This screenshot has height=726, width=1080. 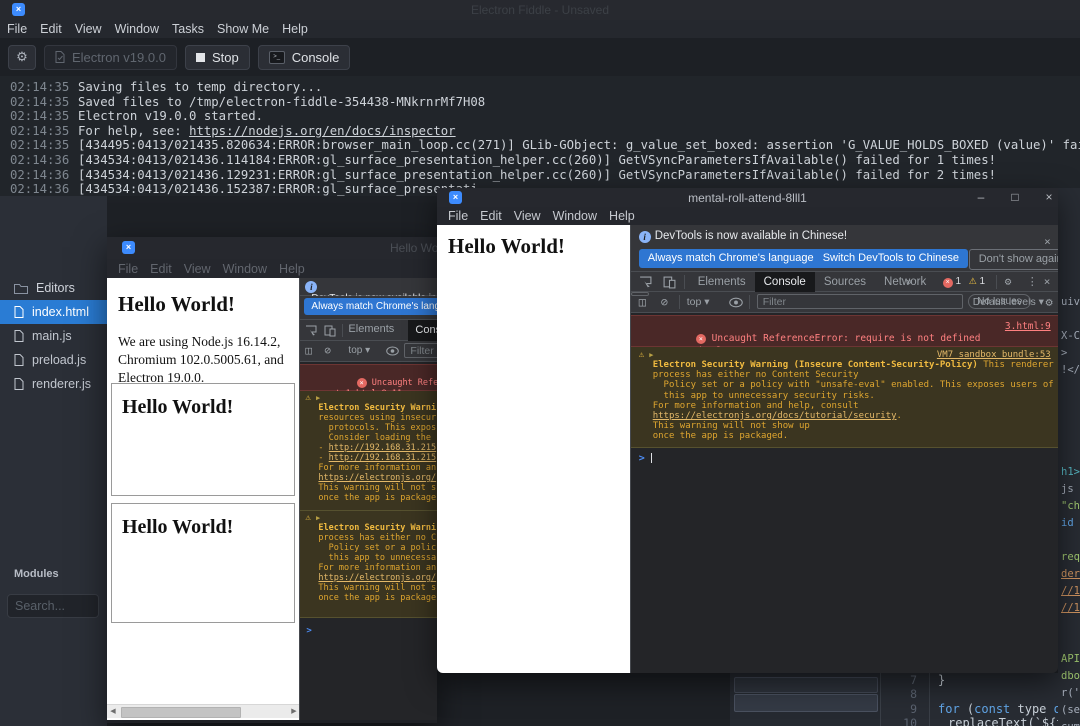 What do you see at coordinates (322, 131) in the screenshot?
I see `log-link: https://nodejs.org/en/docs/inspector` at bounding box center [322, 131].